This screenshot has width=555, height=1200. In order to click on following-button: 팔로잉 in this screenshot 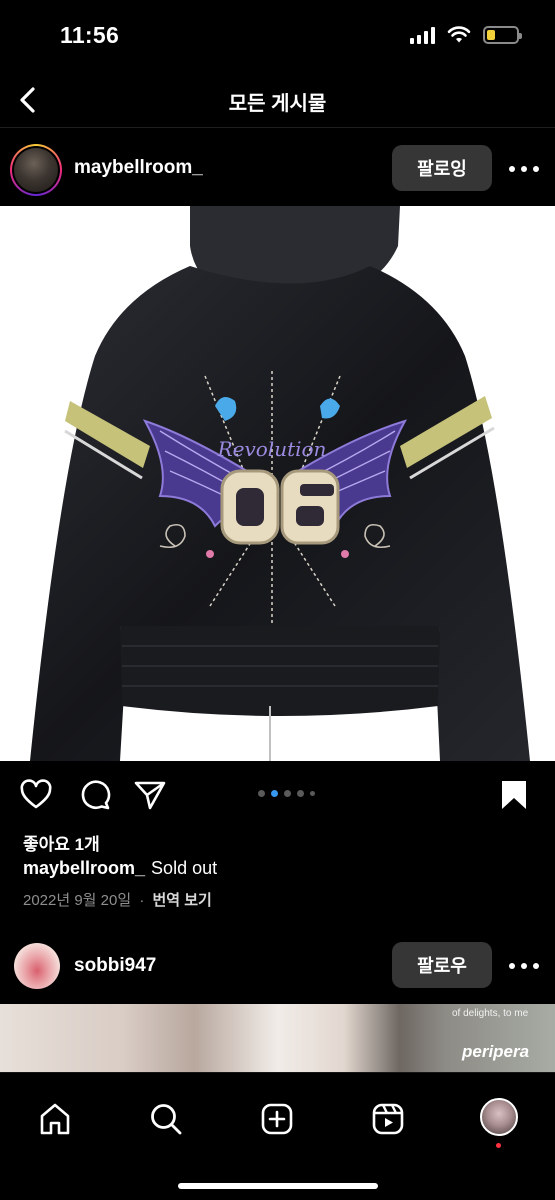, I will do `click(442, 168)`.